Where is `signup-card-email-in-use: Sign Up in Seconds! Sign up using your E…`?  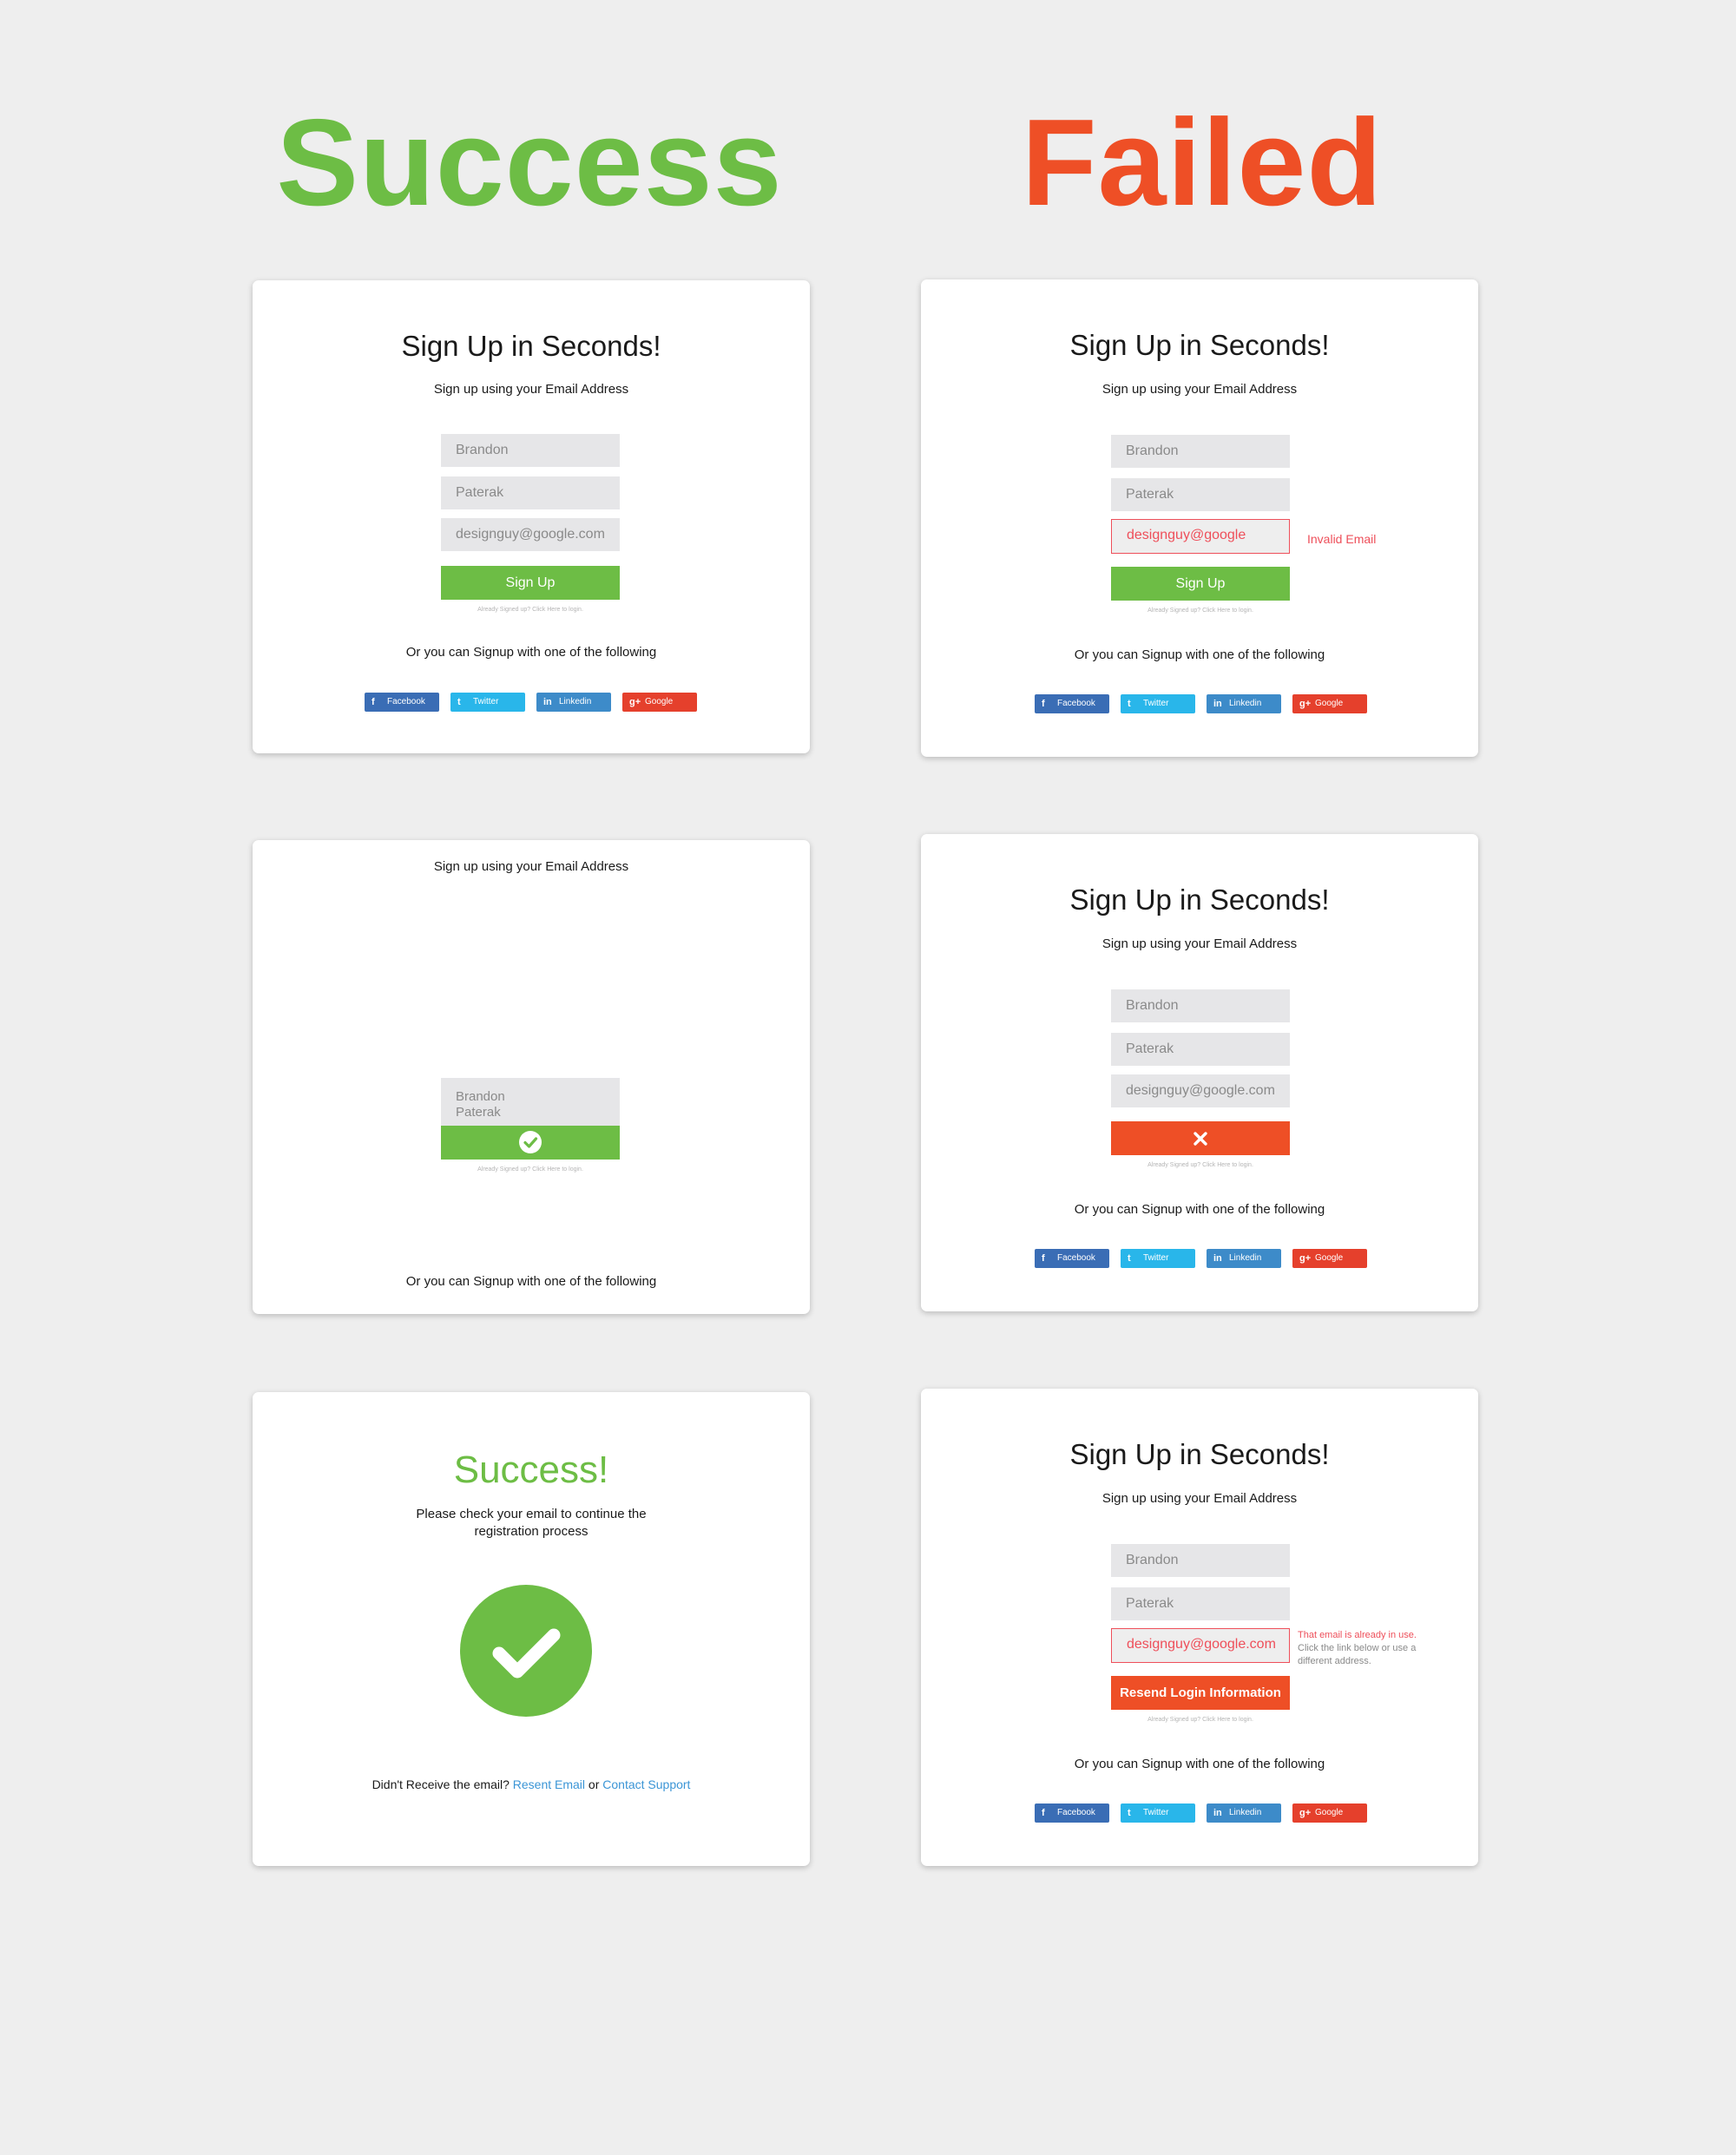 signup-card-email-in-use: Sign Up in Seconds! Sign up using your E… is located at coordinates (1199, 1627).